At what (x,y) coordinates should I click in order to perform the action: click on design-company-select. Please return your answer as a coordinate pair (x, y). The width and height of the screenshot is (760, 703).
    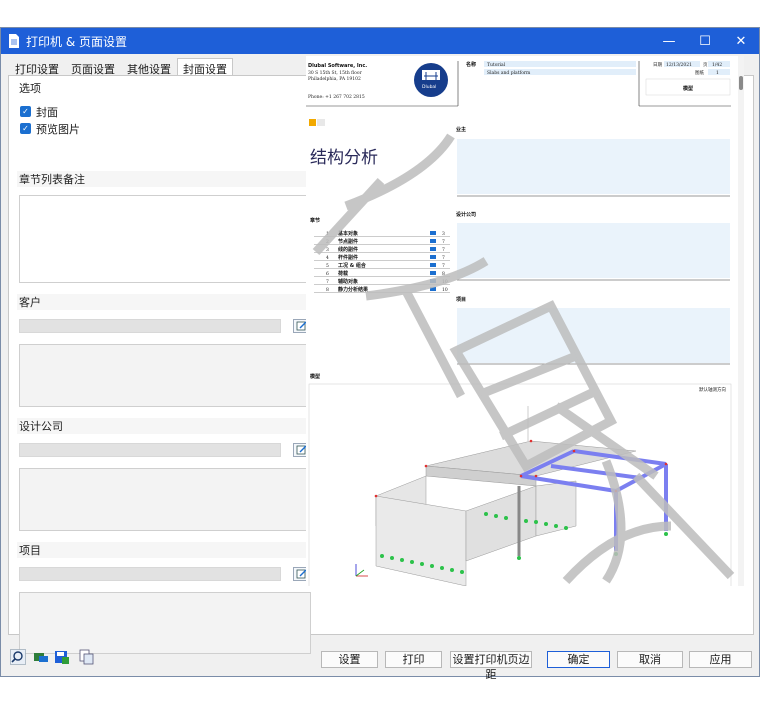
    Looking at the image, I should click on (150, 450).